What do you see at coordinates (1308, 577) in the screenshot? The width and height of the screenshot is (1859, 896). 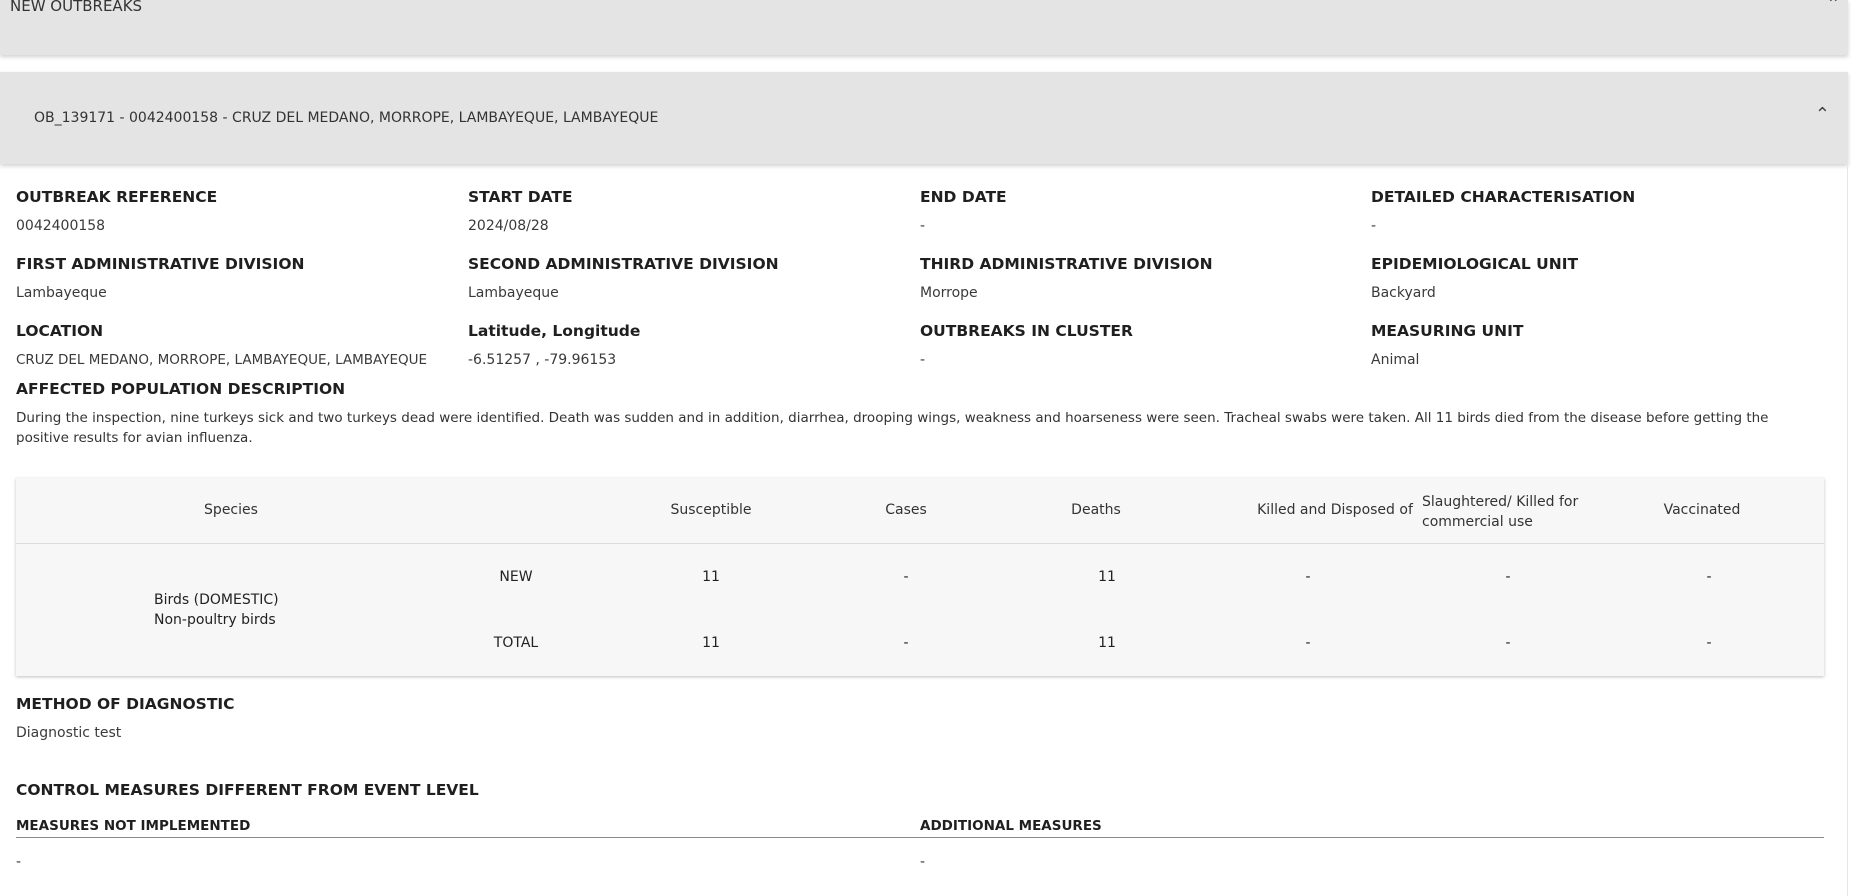 I see `cell-new-killed: -` at bounding box center [1308, 577].